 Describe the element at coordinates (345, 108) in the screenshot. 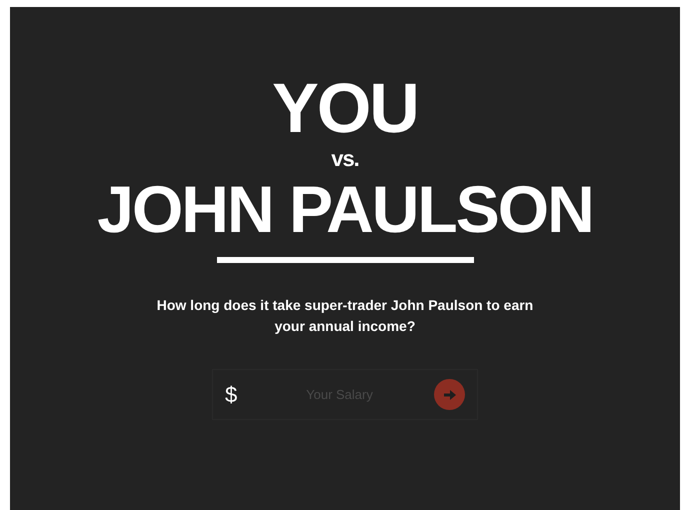

I see `headline-you: YOU` at that location.